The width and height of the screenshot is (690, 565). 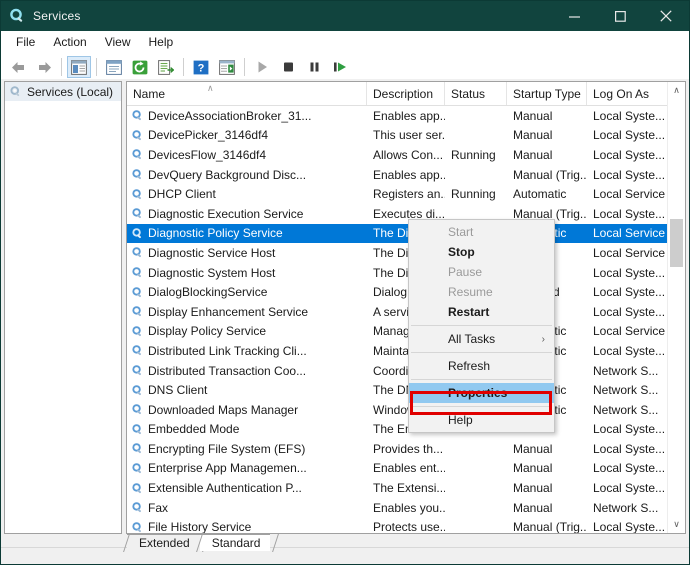 I want to click on service-name-label: DNS Client, so click(x=178, y=390).